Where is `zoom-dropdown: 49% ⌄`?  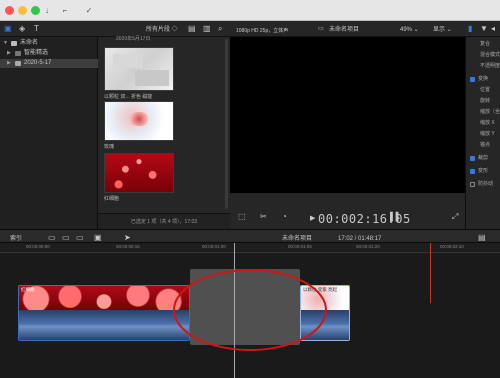 zoom-dropdown: 49% ⌄ is located at coordinates (409, 30).